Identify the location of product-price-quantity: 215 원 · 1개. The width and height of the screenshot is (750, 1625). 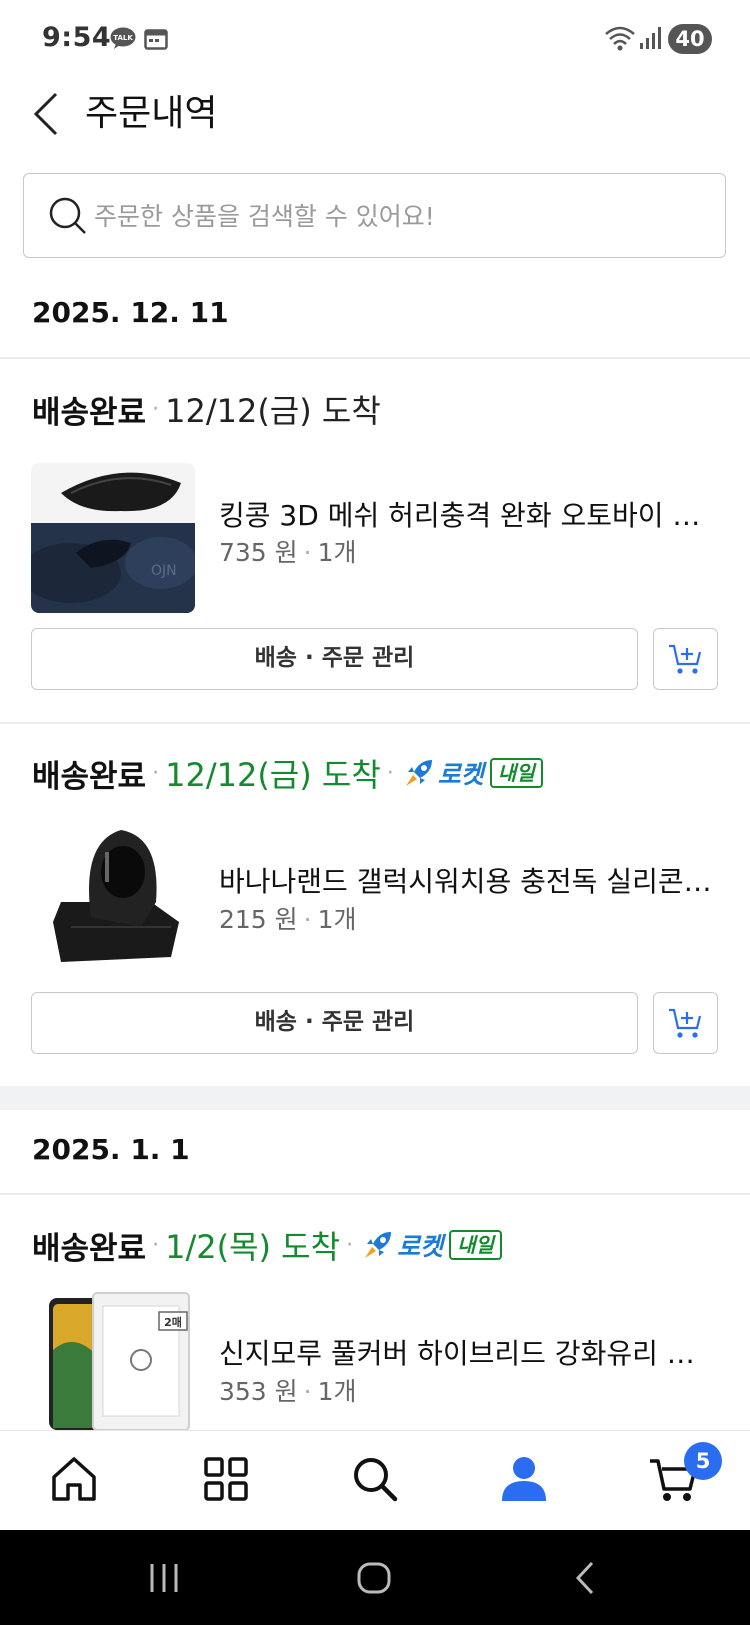
(288, 918).